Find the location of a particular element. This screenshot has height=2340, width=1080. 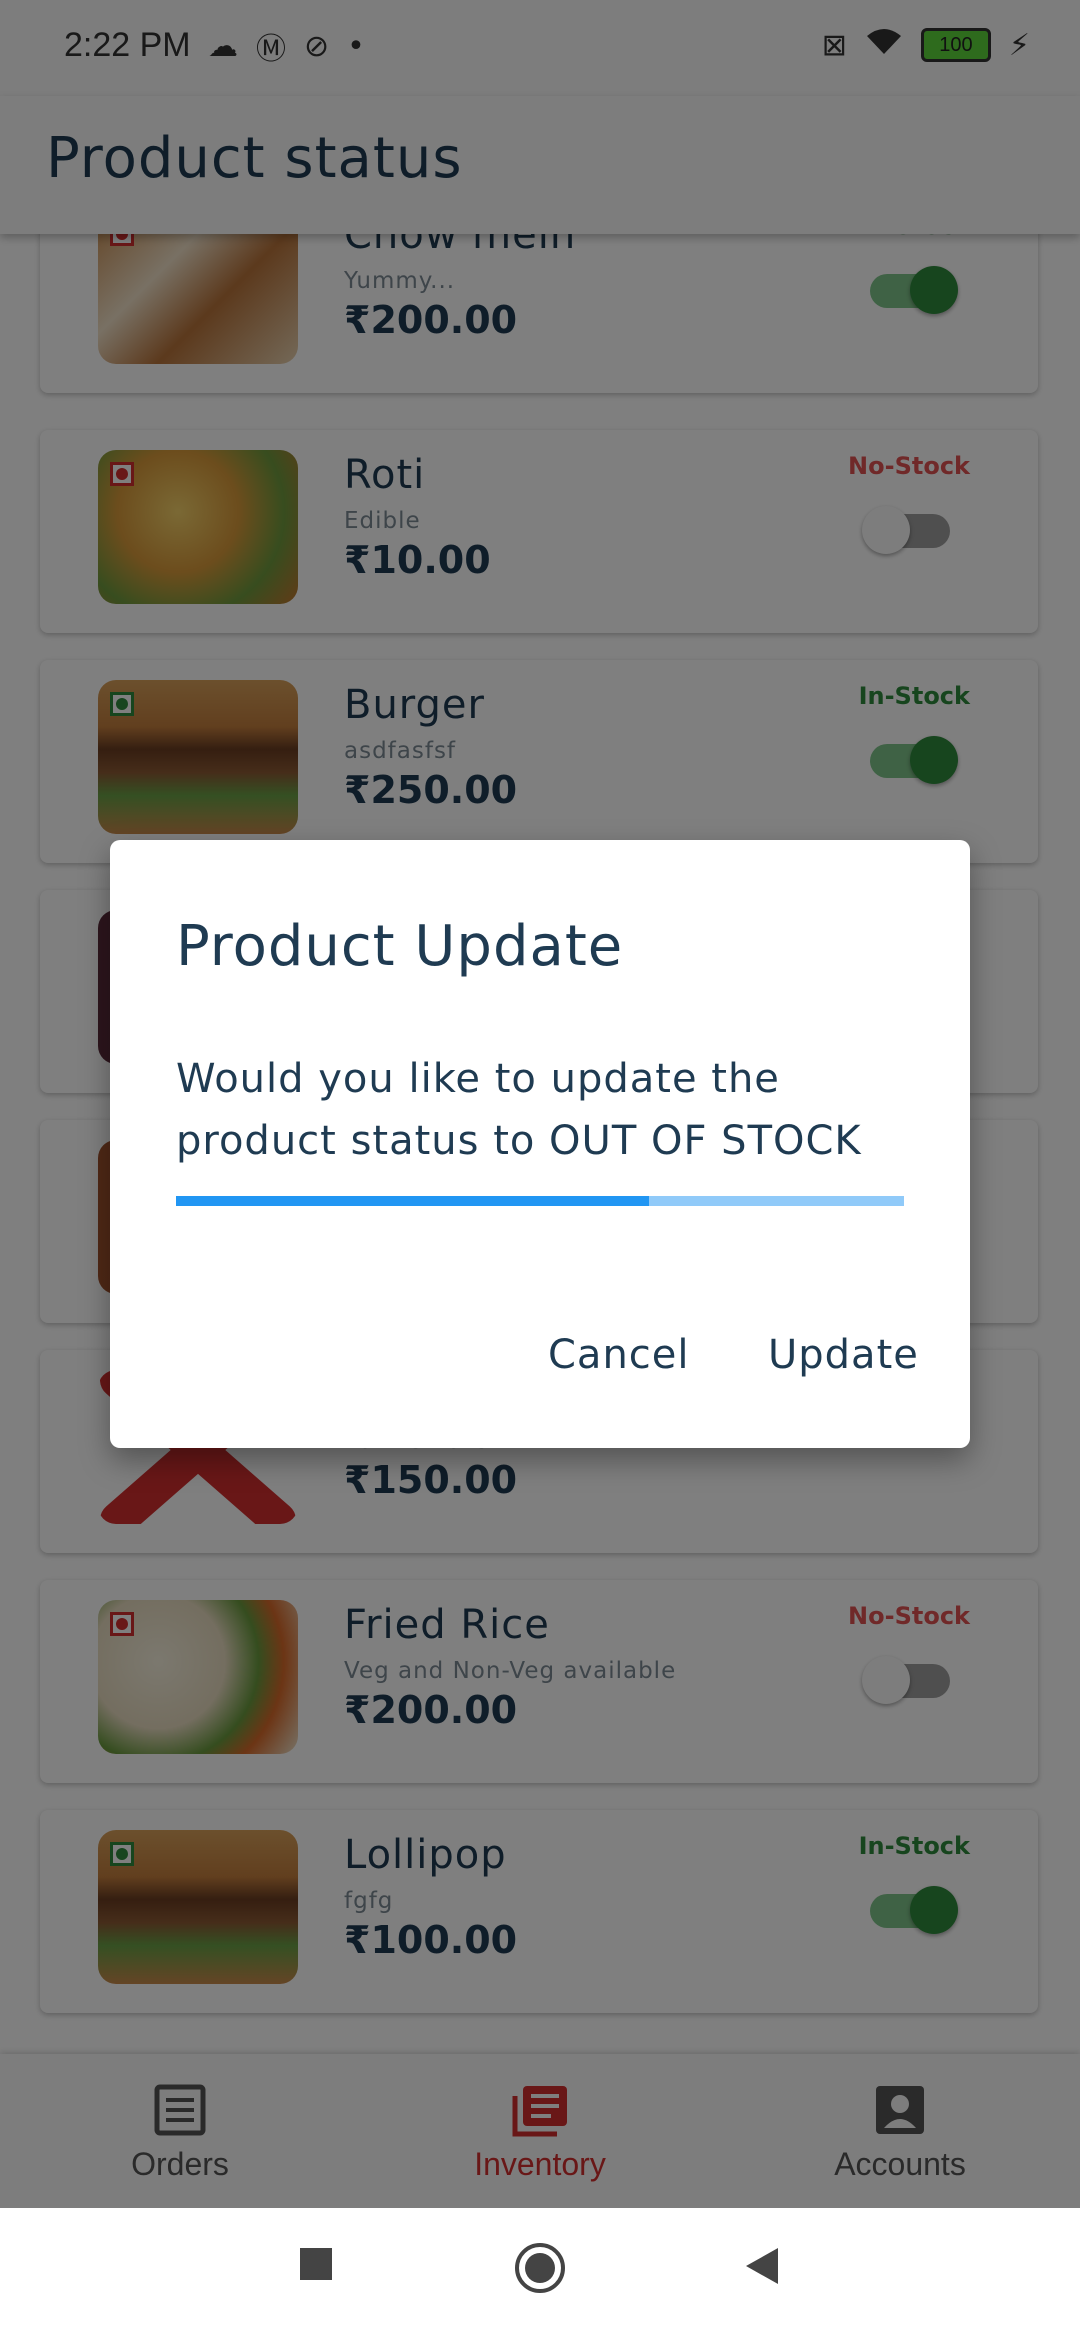

recents-button is located at coordinates (316, 2266).